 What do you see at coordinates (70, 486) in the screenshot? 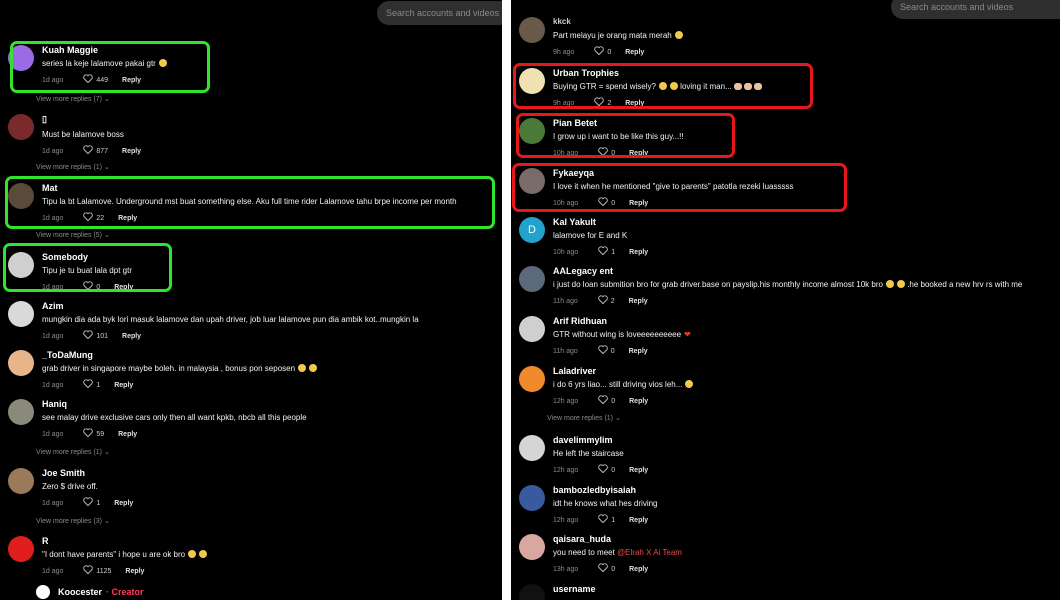
I see `comment-text: Zero $ drive off.` at bounding box center [70, 486].